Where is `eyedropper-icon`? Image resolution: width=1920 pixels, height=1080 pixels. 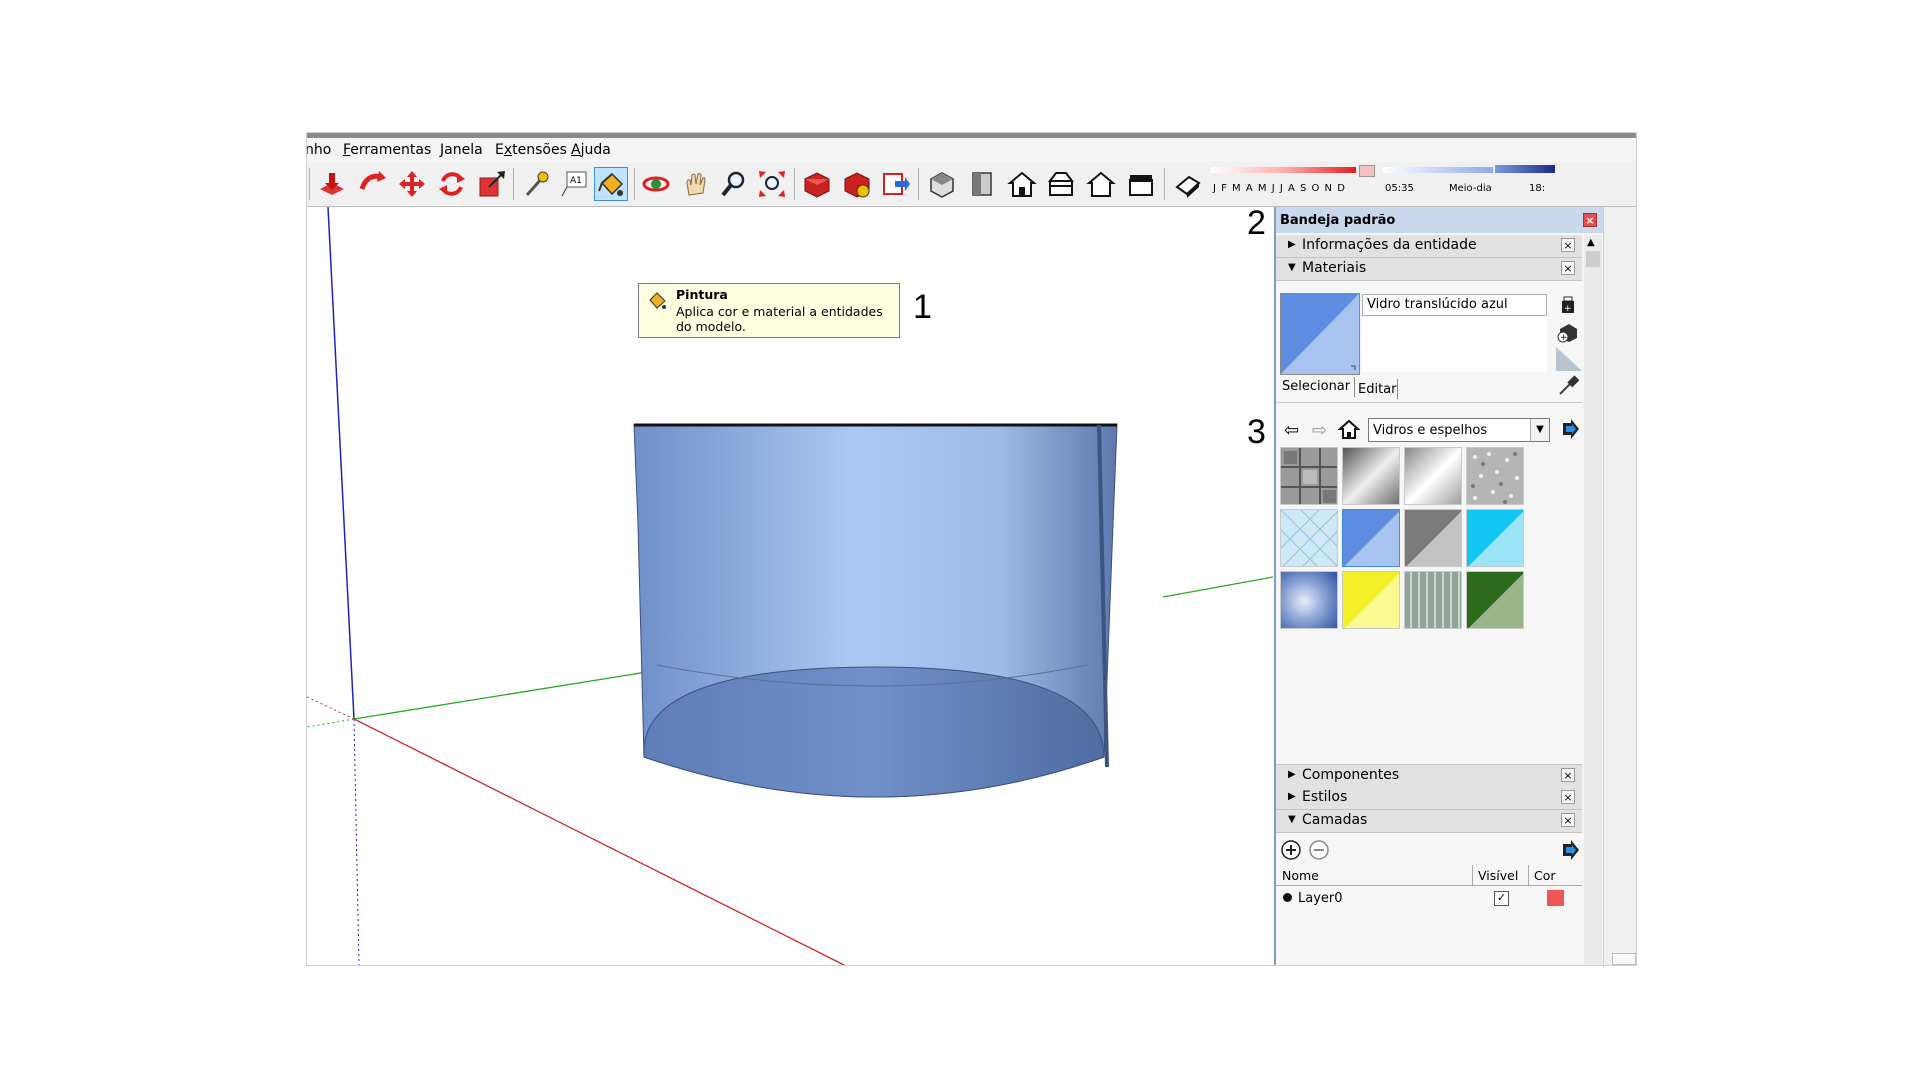
eyedropper-icon is located at coordinates (1569, 385).